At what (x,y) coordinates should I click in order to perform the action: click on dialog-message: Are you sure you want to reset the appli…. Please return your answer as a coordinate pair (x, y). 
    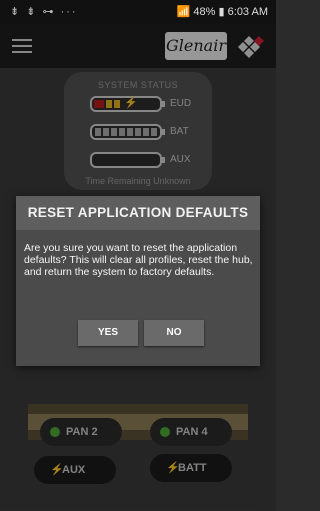
    Looking at the image, I should click on (138, 260).